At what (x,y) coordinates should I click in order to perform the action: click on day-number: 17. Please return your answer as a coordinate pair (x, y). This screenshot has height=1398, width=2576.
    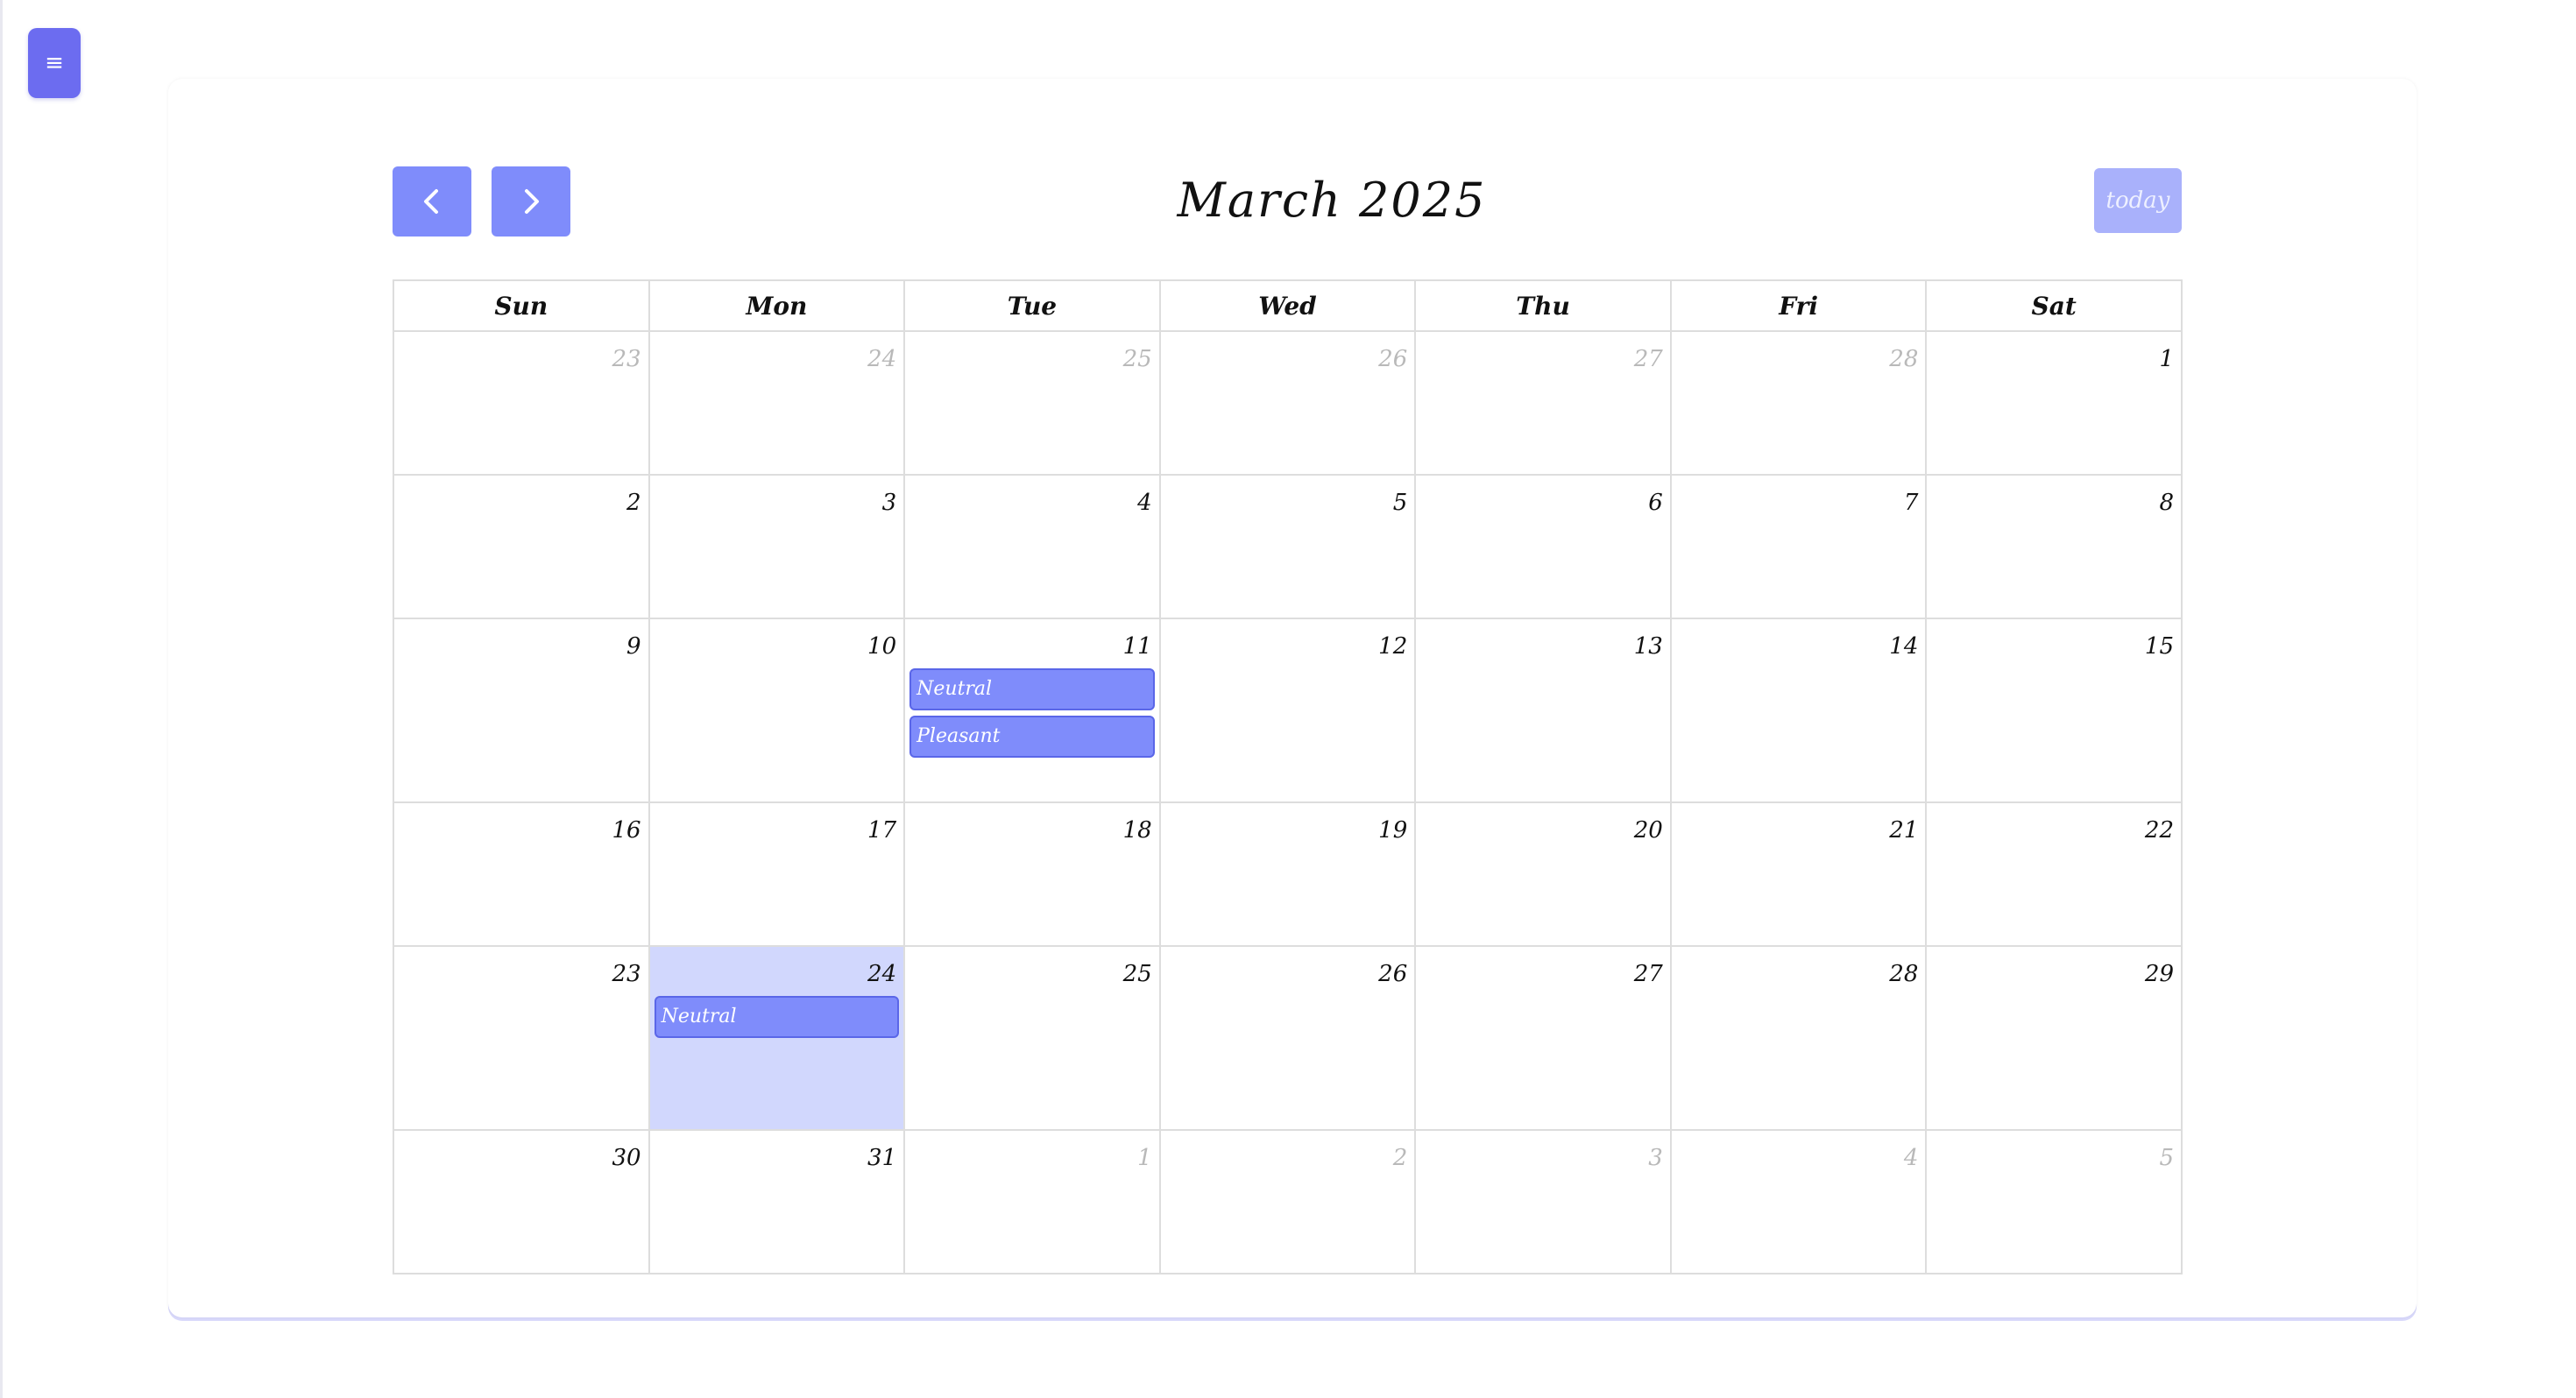
    Looking at the image, I should click on (777, 825).